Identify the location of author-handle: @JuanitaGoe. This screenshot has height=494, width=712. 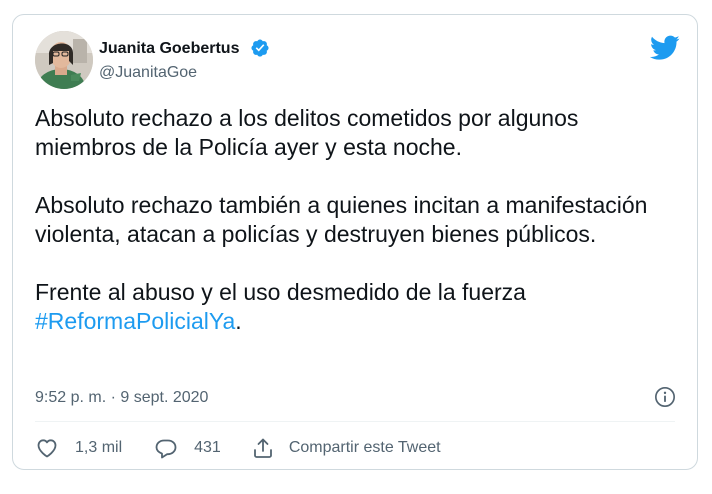
(148, 73).